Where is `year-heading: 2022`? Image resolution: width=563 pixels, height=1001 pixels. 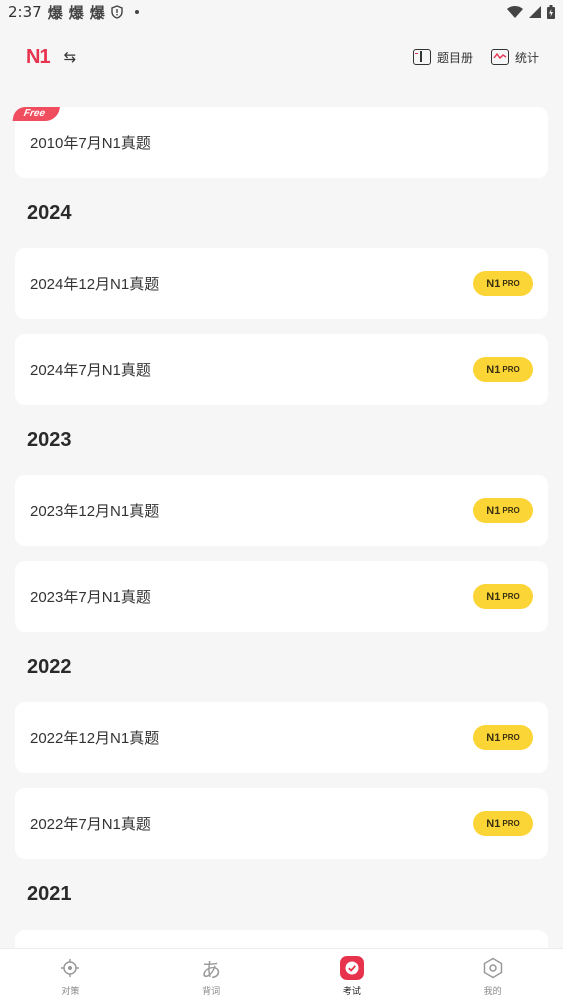 year-heading: 2022 is located at coordinates (49, 666).